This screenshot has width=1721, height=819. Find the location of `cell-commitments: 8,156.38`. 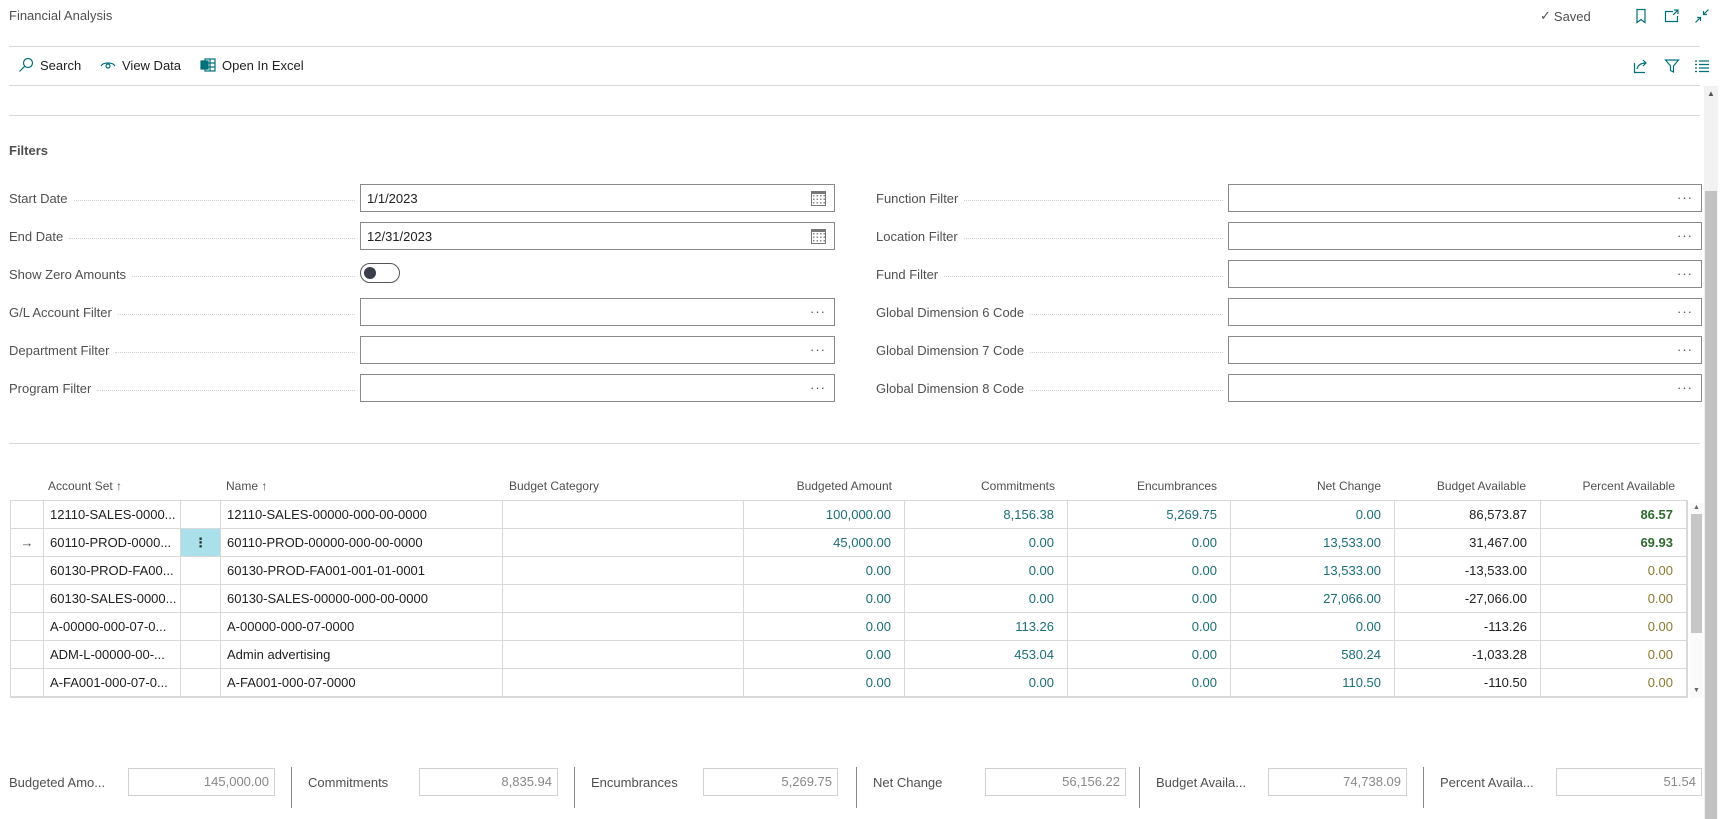

cell-commitments: 8,156.38 is located at coordinates (986, 514).